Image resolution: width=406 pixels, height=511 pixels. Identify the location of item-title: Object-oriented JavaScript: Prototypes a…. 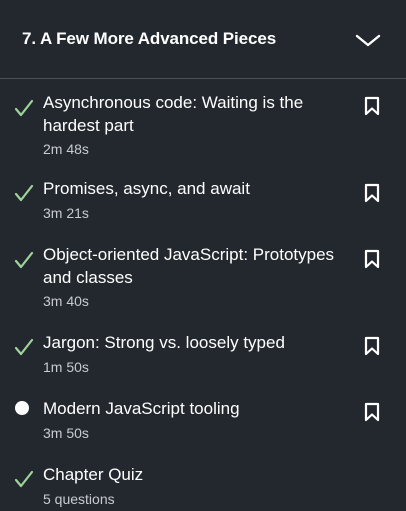
(189, 266).